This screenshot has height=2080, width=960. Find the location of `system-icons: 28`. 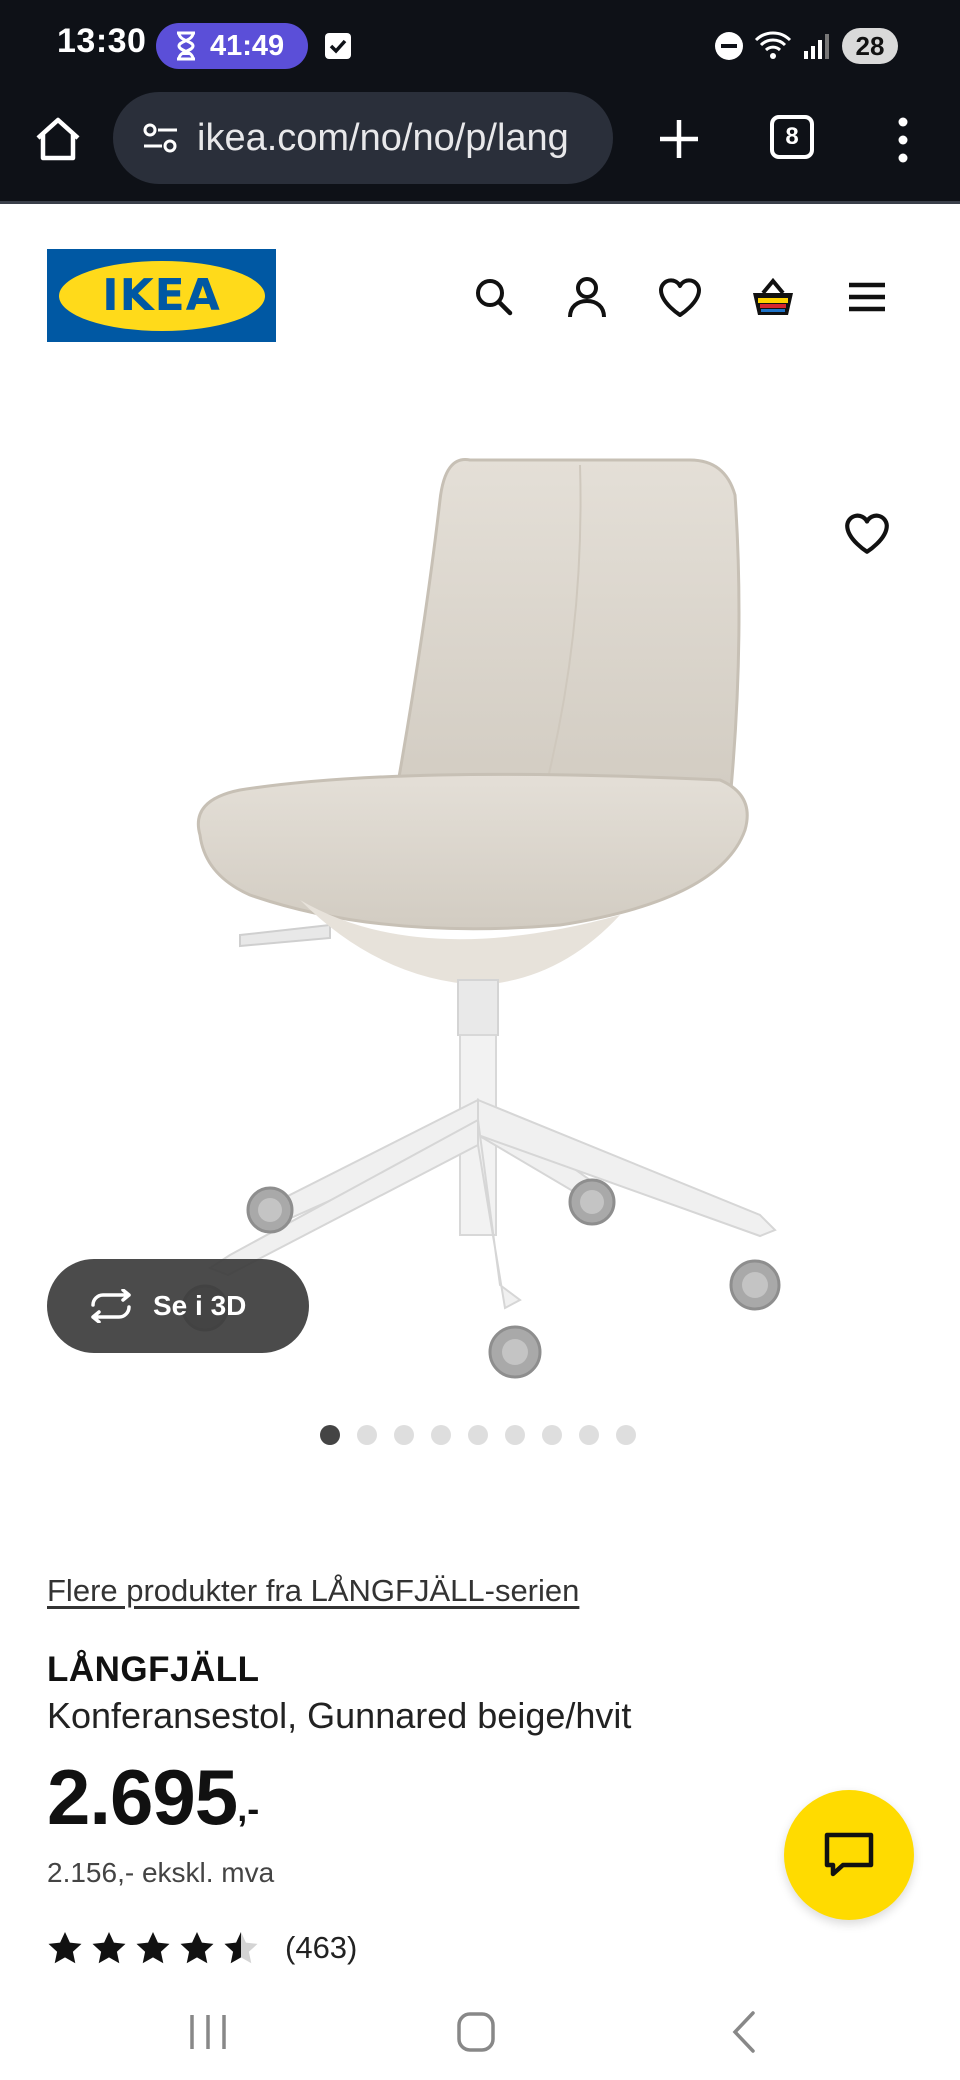

system-icons: 28 is located at coordinates (806, 46).